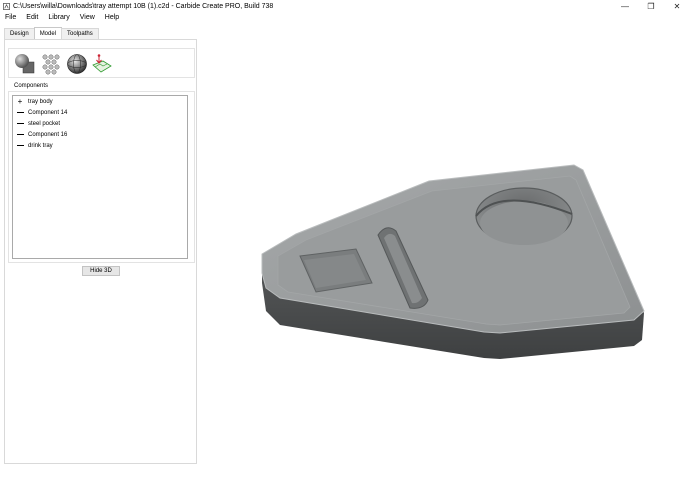  I want to click on app-icon, so click(6, 6).